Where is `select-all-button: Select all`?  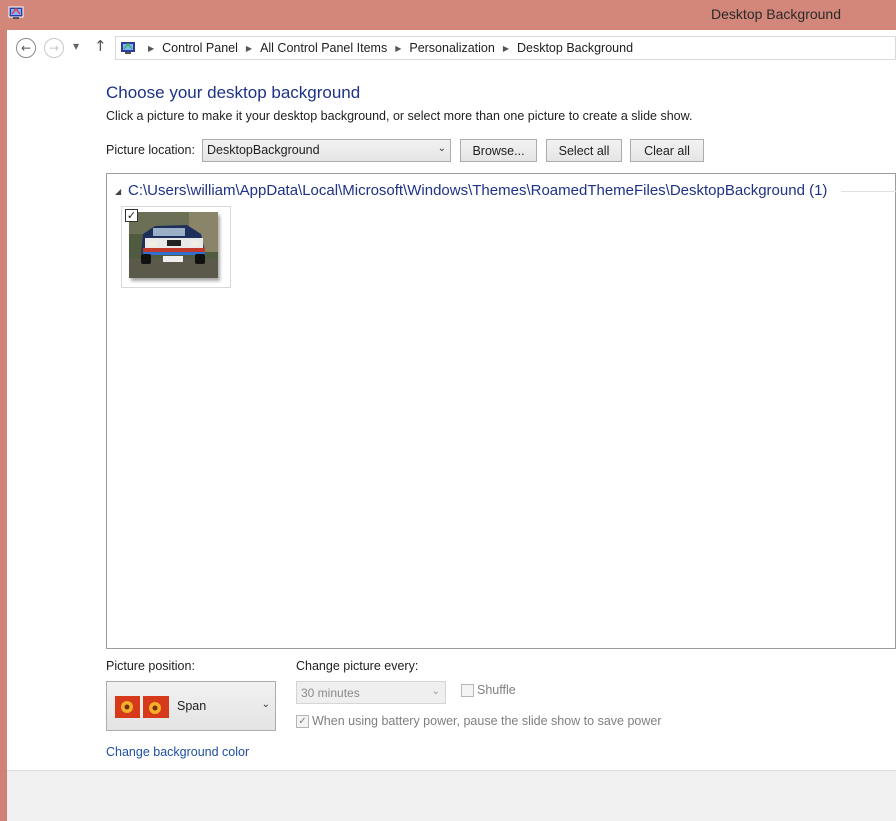 select-all-button: Select all is located at coordinates (584, 150).